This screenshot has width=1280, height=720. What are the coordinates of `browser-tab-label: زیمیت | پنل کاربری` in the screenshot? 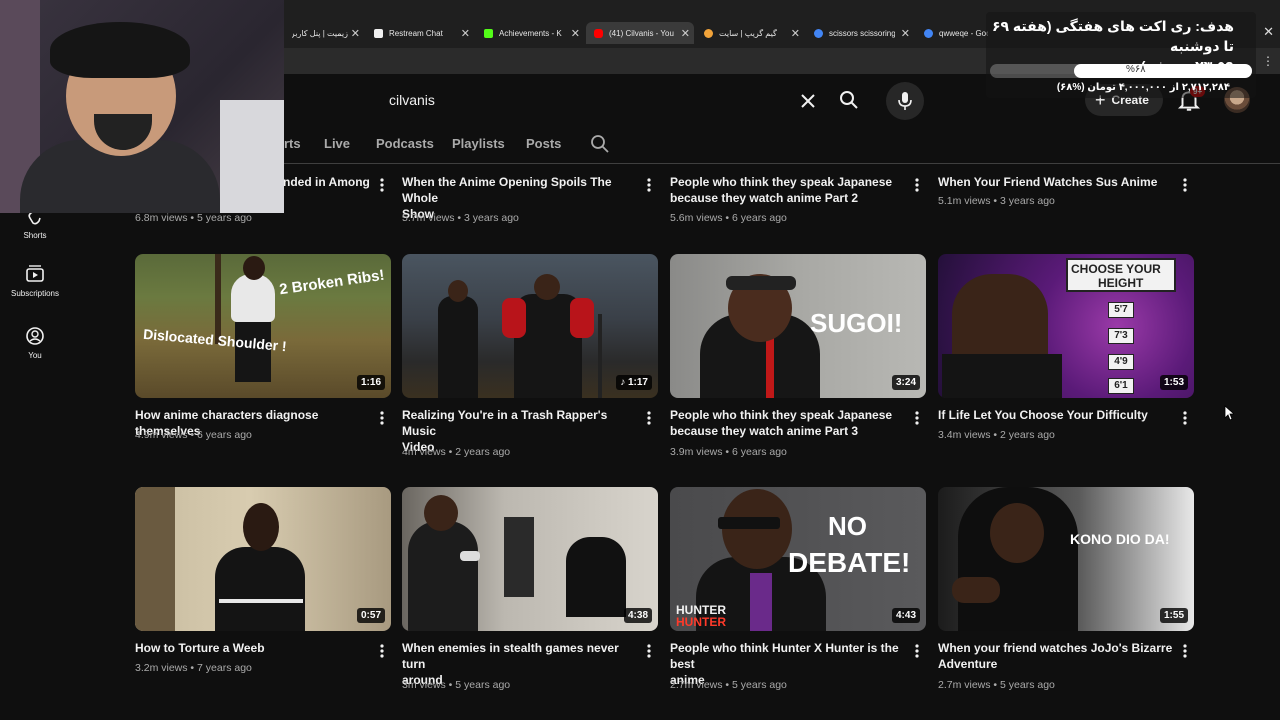 It's located at (320, 33).